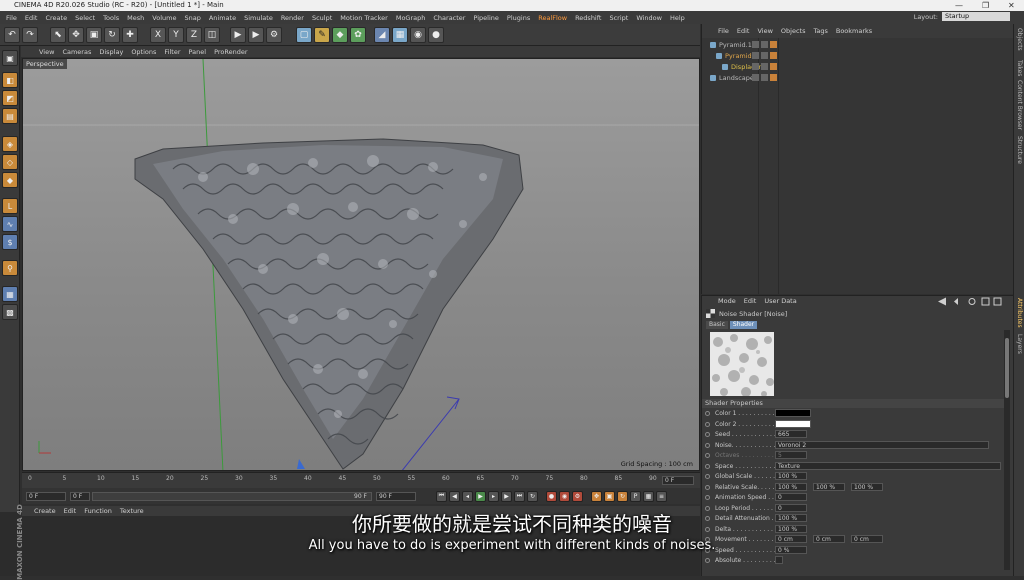 The height and width of the screenshot is (580, 1024). Describe the element at coordinates (46, 496) in the screenshot. I see `start-frame-field: 0 F` at that location.